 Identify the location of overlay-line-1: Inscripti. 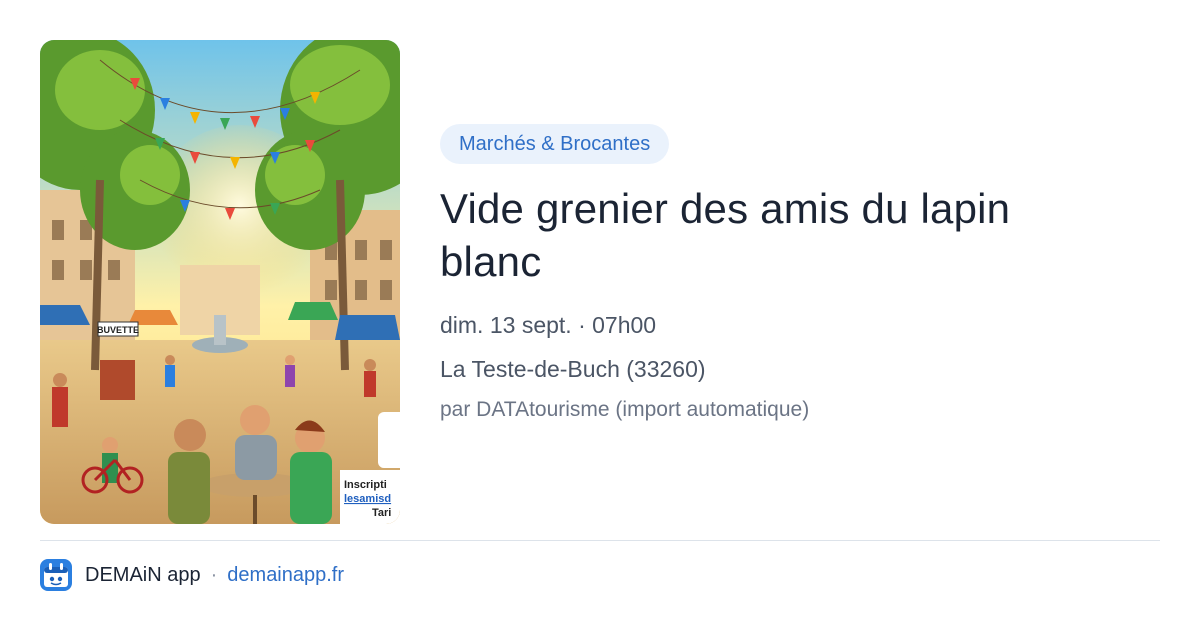
(365, 485).